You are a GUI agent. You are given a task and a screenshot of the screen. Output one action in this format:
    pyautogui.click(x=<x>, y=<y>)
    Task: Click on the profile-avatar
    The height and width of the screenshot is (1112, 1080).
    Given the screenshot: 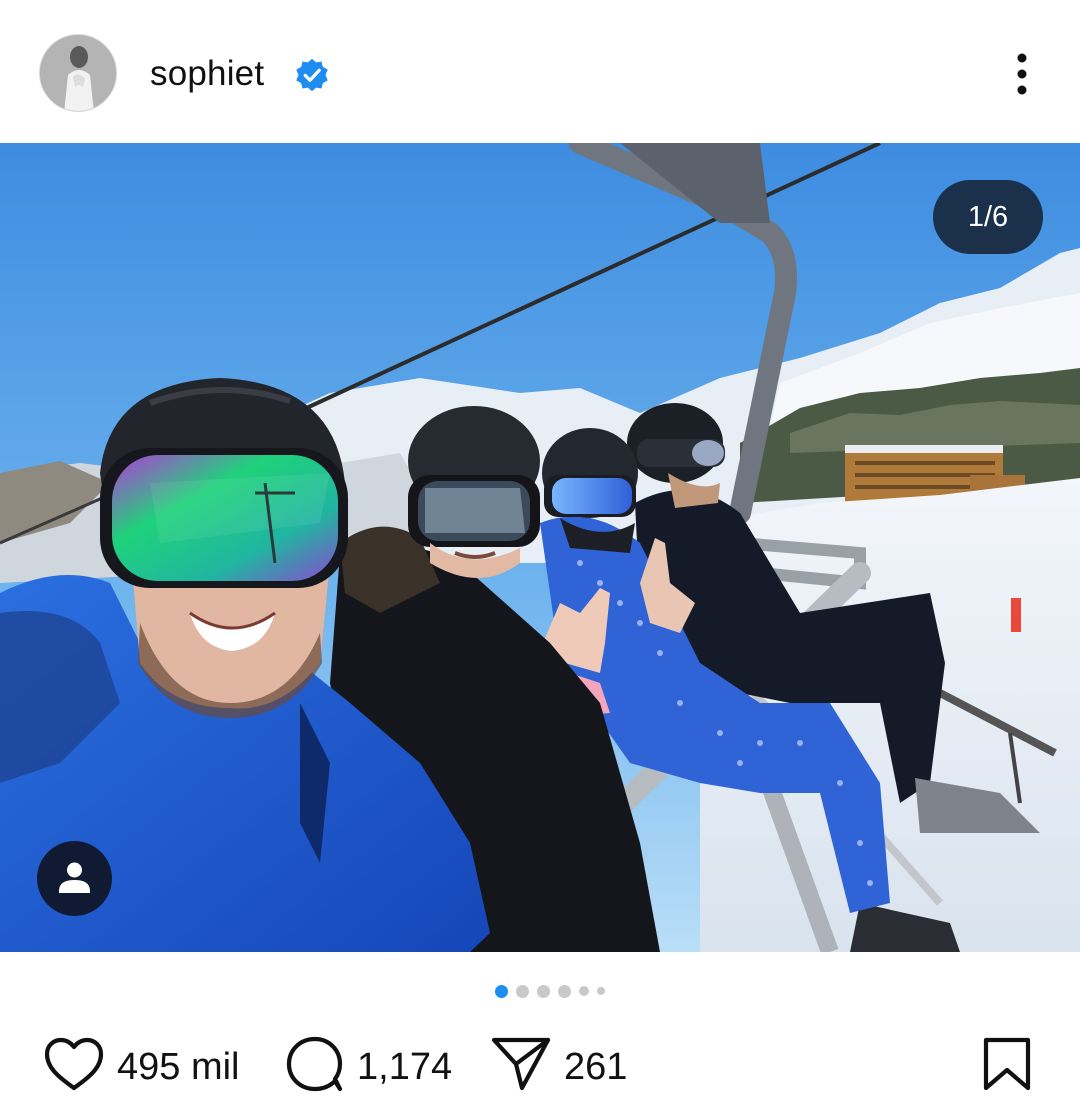 What is the action you would take?
    pyautogui.click(x=78, y=73)
    